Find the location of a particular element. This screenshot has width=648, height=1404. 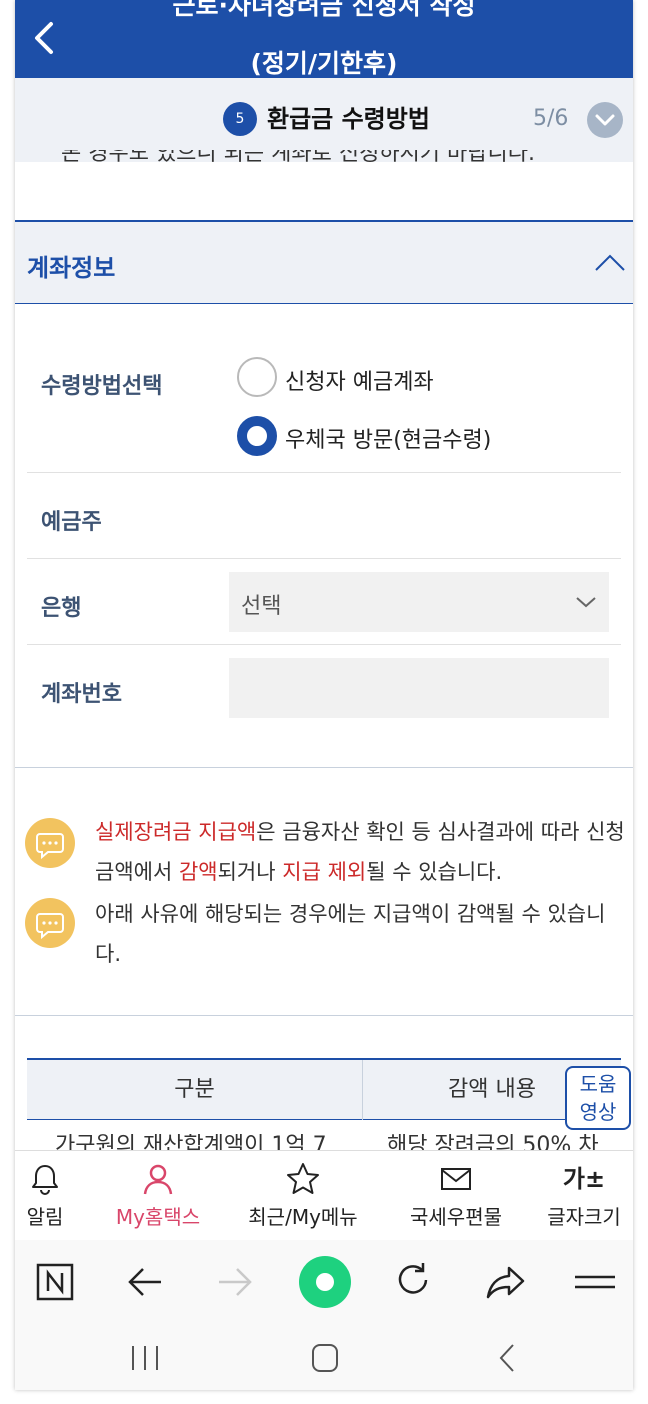

tab-label: 국세우편물 is located at coordinates (456, 1217).